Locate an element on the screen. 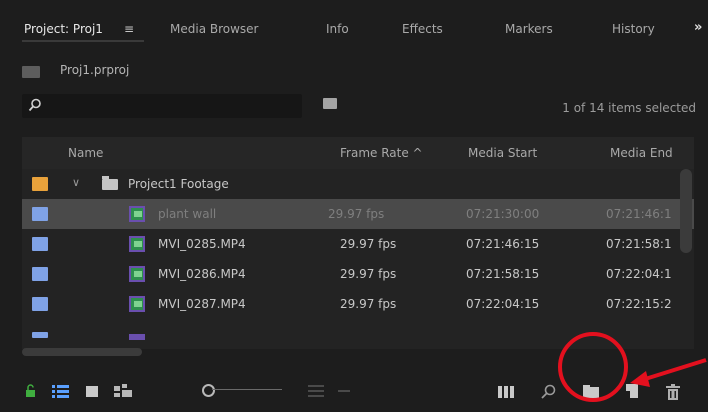 This screenshot has height=412, width=708. tab-project: Project: Proj1 is located at coordinates (63, 29).